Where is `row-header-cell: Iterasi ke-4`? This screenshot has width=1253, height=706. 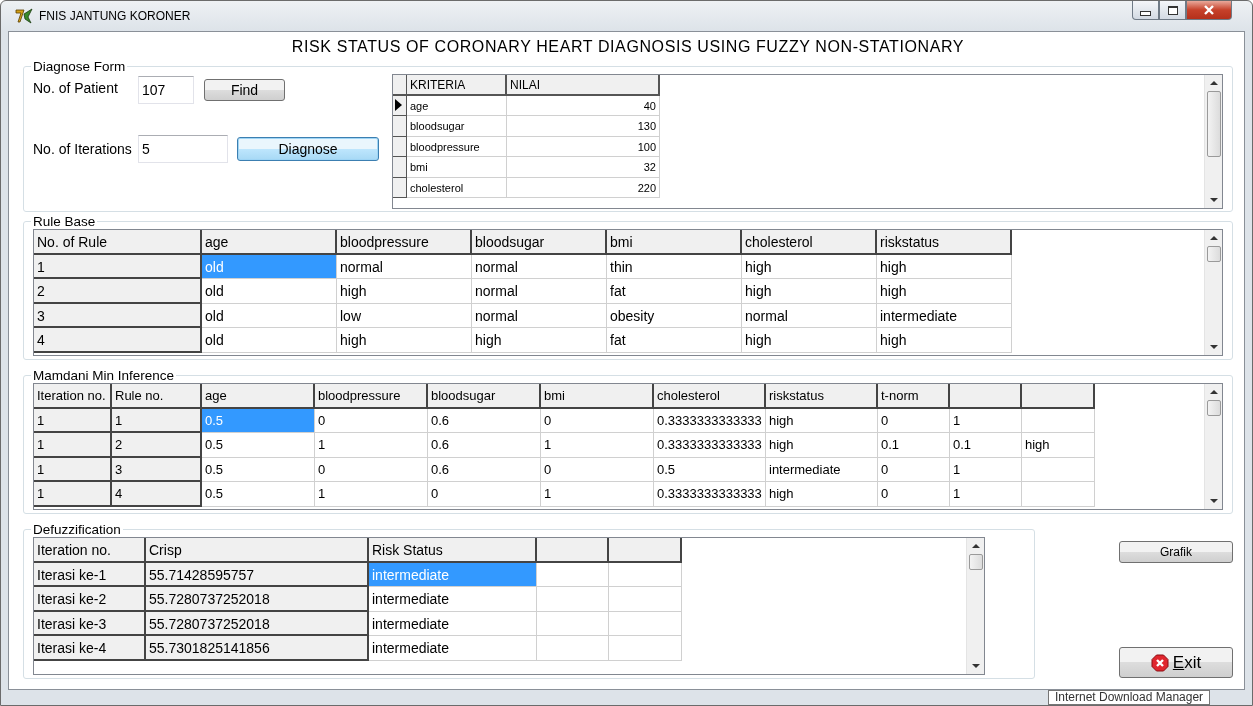 row-header-cell: Iterasi ke-4 is located at coordinates (90, 648).